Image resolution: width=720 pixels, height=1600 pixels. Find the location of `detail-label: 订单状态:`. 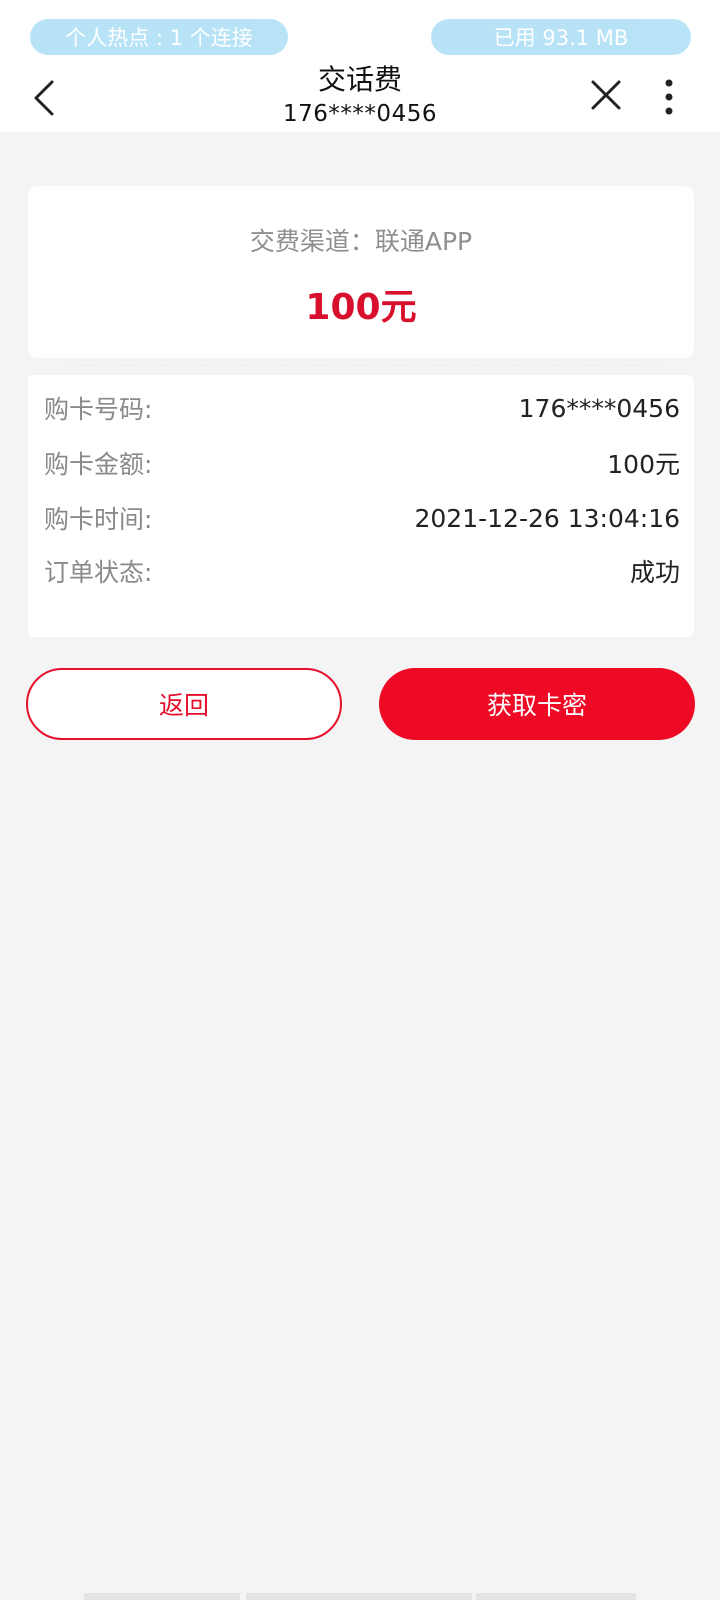

detail-label: 订单状态: is located at coordinates (98, 572).